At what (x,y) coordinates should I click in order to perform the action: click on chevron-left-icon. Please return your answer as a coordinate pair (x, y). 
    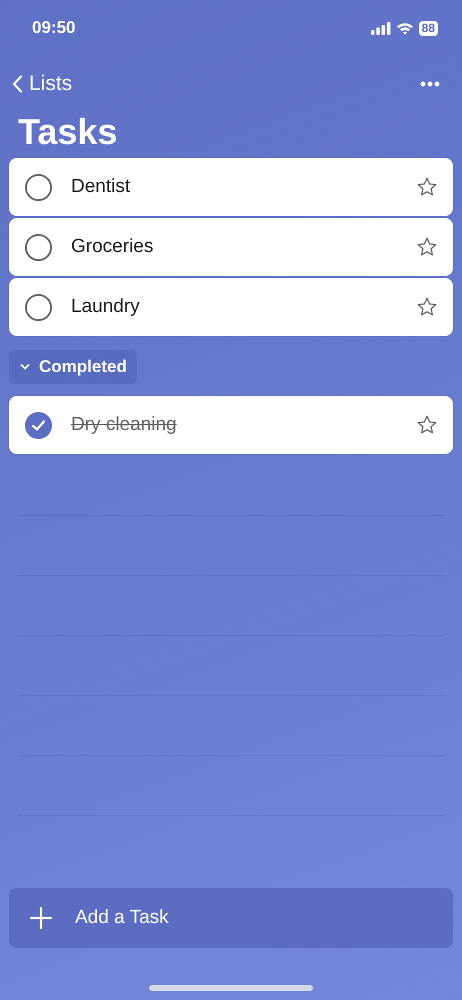
    Looking at the image, I should click on (17, 84).